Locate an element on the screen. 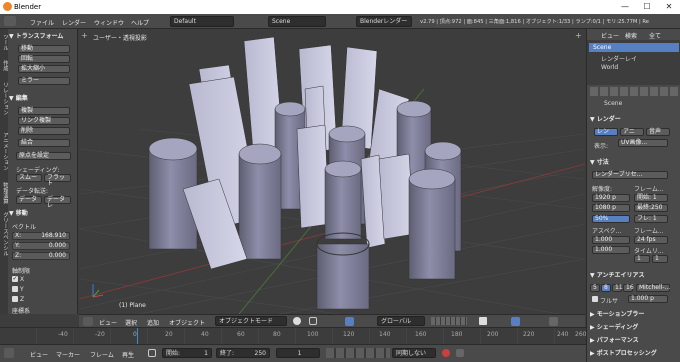 Image resolution: width=680 pixels, height=362 pixels. aa-samples-16: 16 is located at coordinates (628, 288).